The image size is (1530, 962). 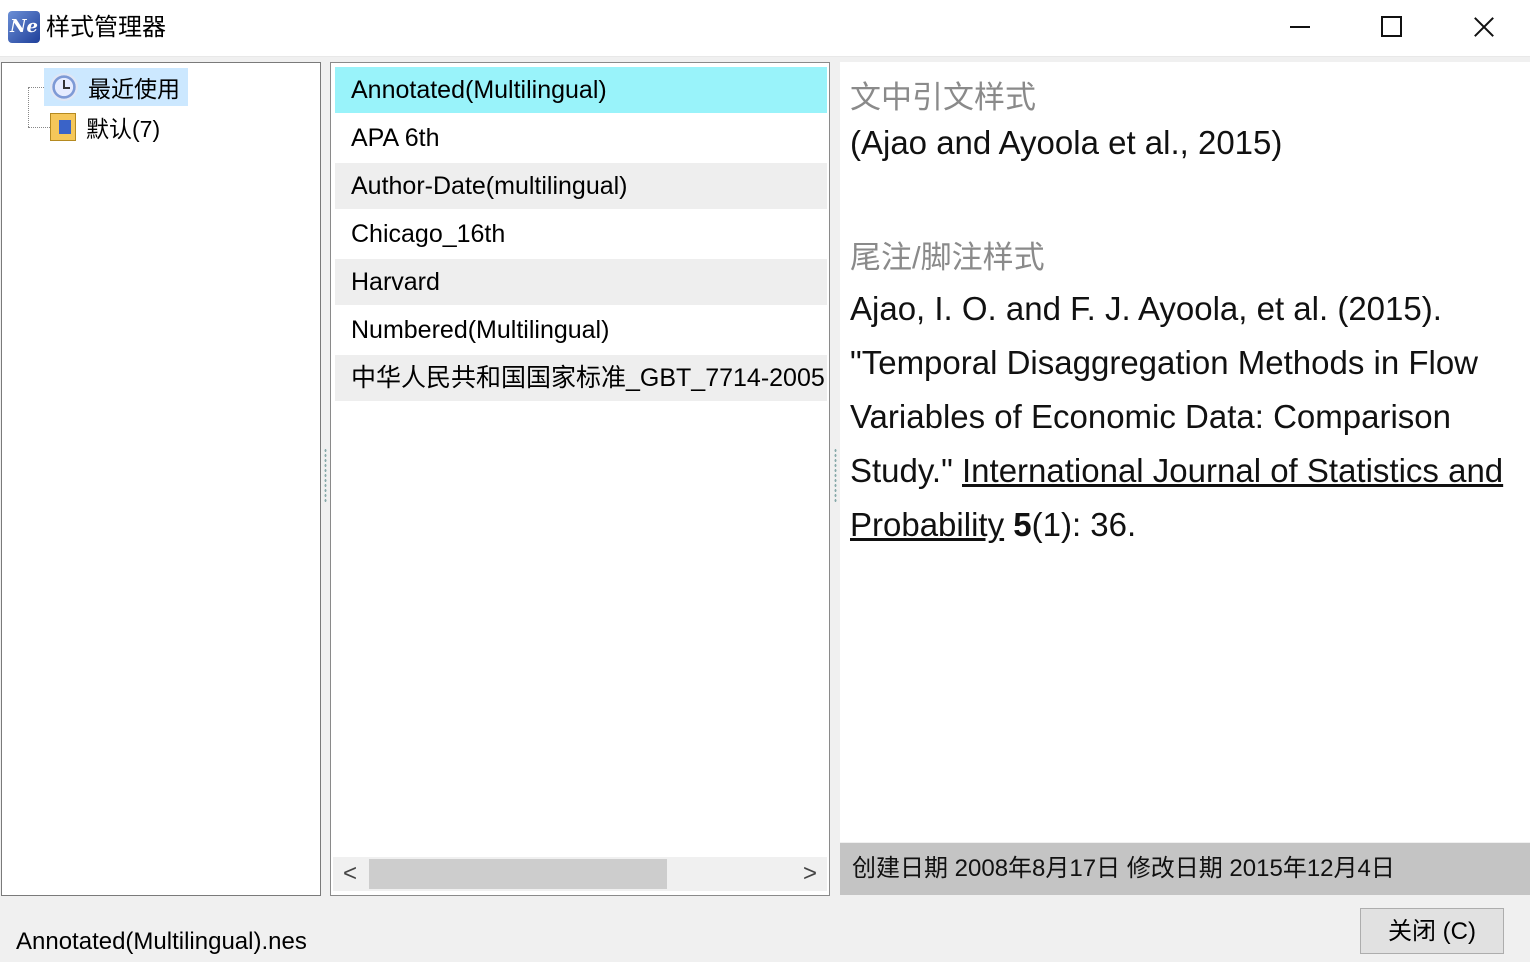 I want to click on style-file-name: Annotated(Multilingual).nes, so click(x=161, y=941).